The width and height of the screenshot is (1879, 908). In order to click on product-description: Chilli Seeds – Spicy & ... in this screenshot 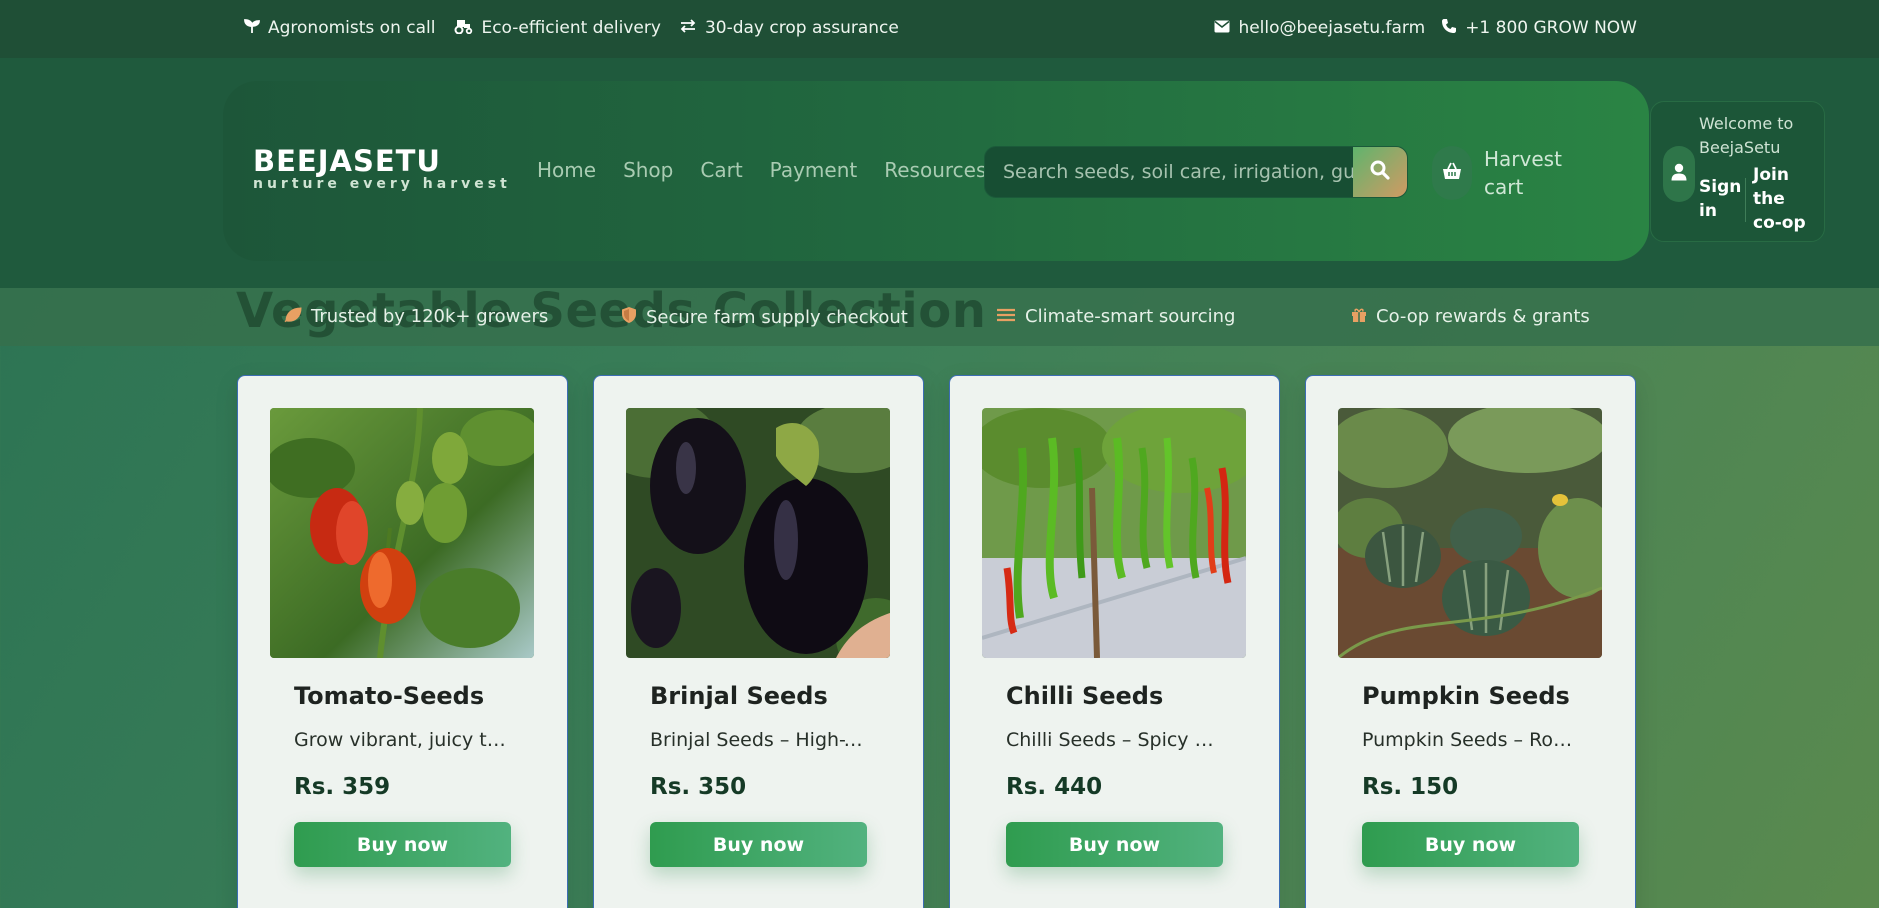, I will do `click(1115, 740)`.